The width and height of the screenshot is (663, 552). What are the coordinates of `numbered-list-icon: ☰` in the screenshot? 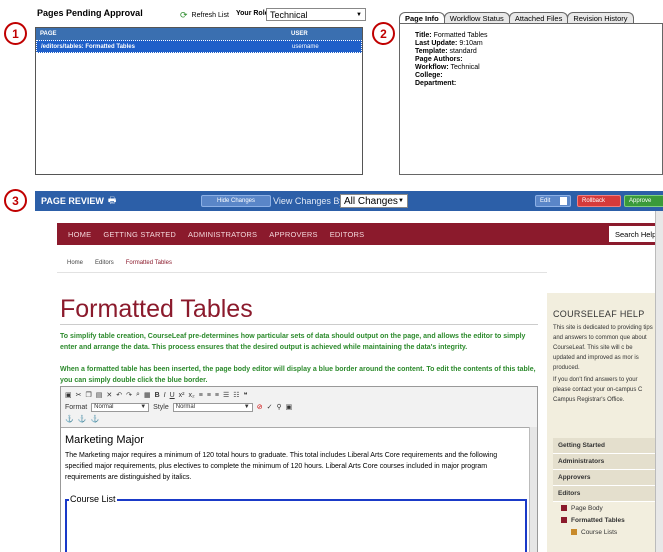 It's located at (226, 395).